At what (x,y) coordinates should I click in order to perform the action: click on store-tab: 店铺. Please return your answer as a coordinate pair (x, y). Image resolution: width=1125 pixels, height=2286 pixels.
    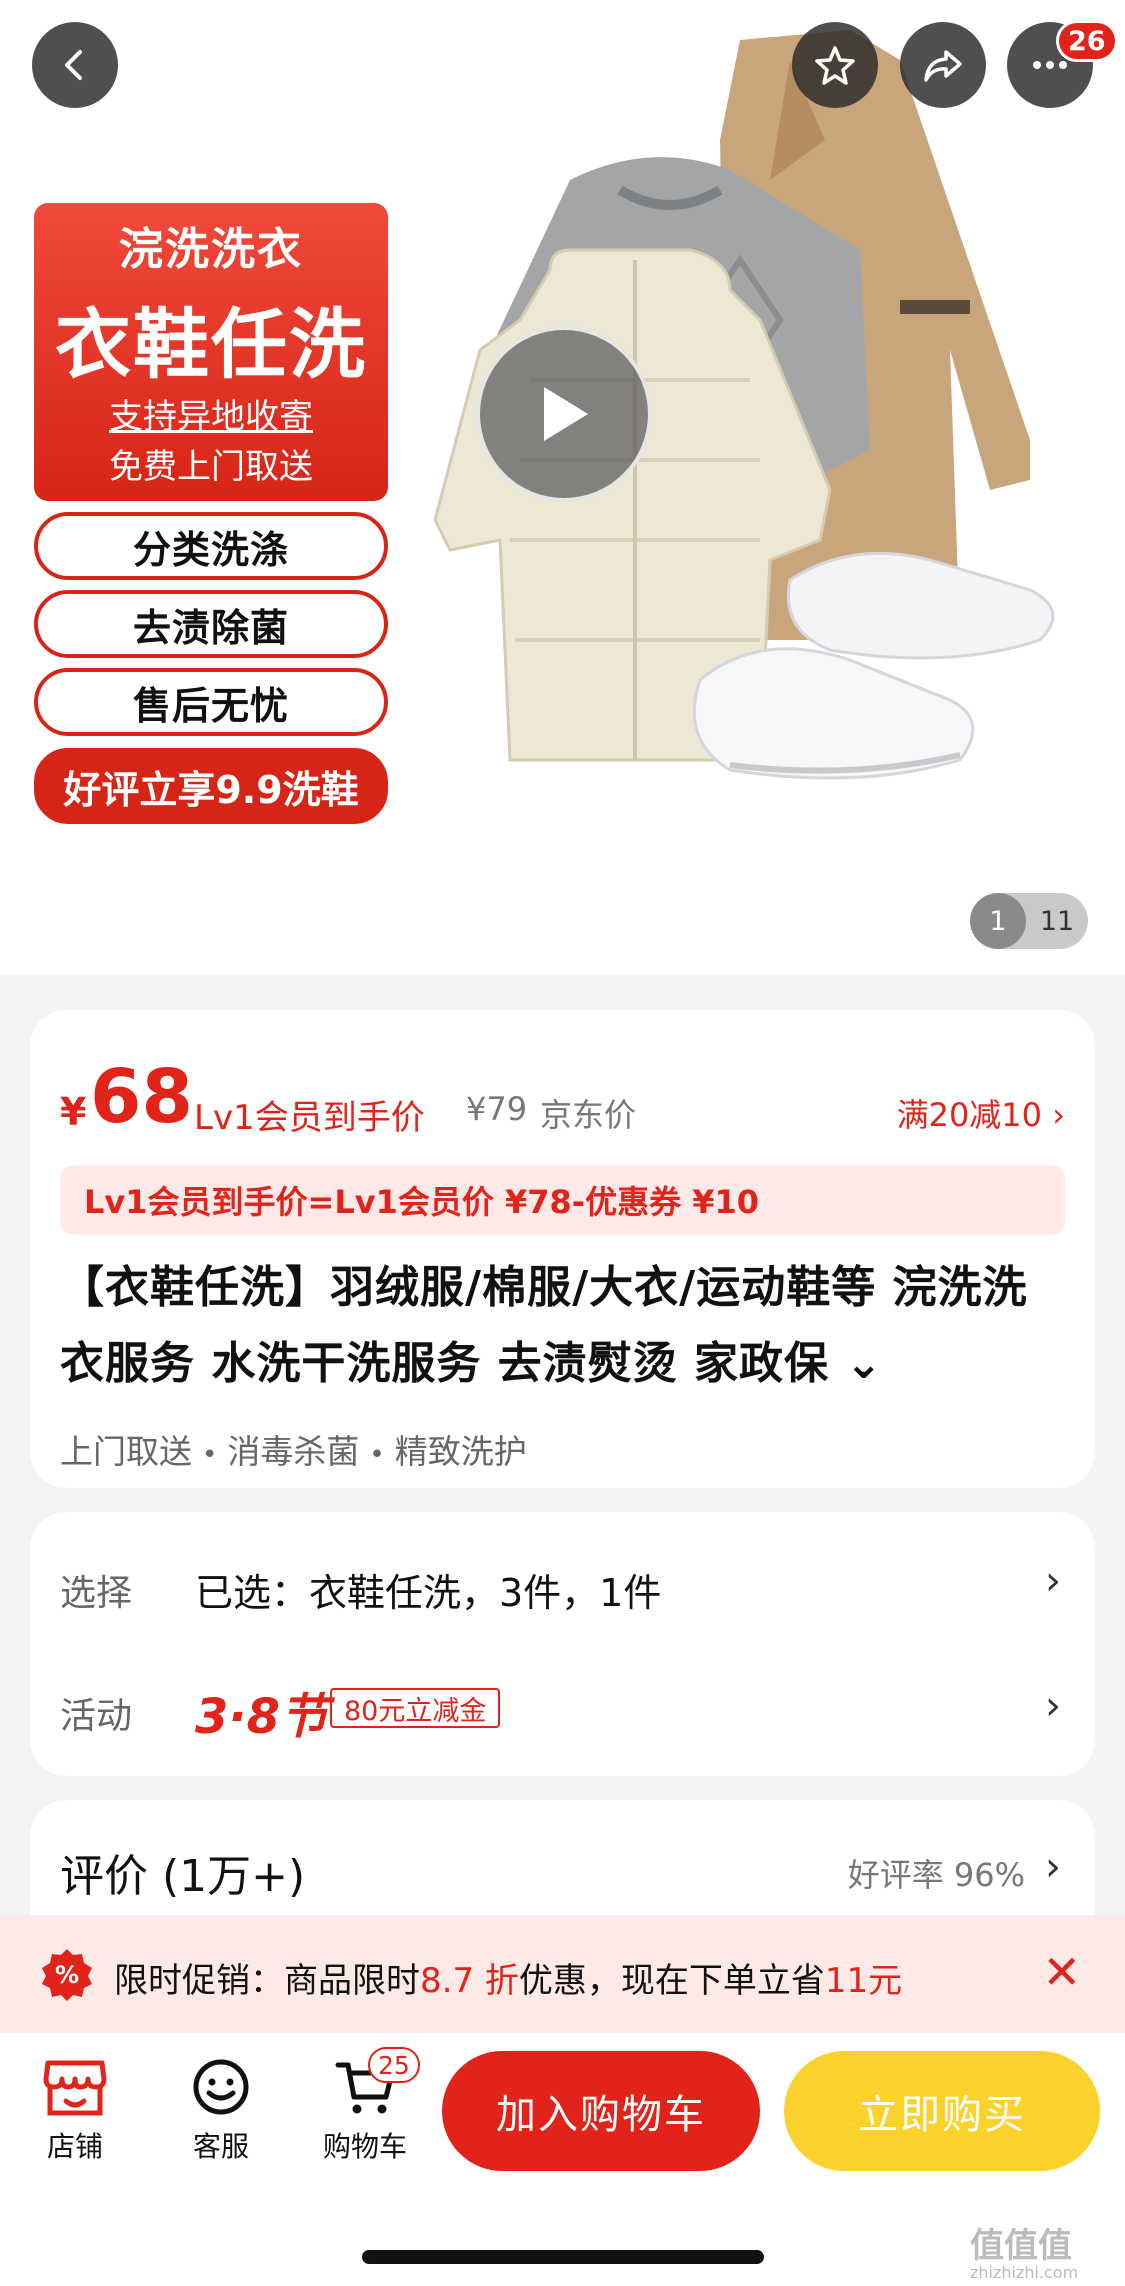
    Looking at the image, I should click on (75, 2111).